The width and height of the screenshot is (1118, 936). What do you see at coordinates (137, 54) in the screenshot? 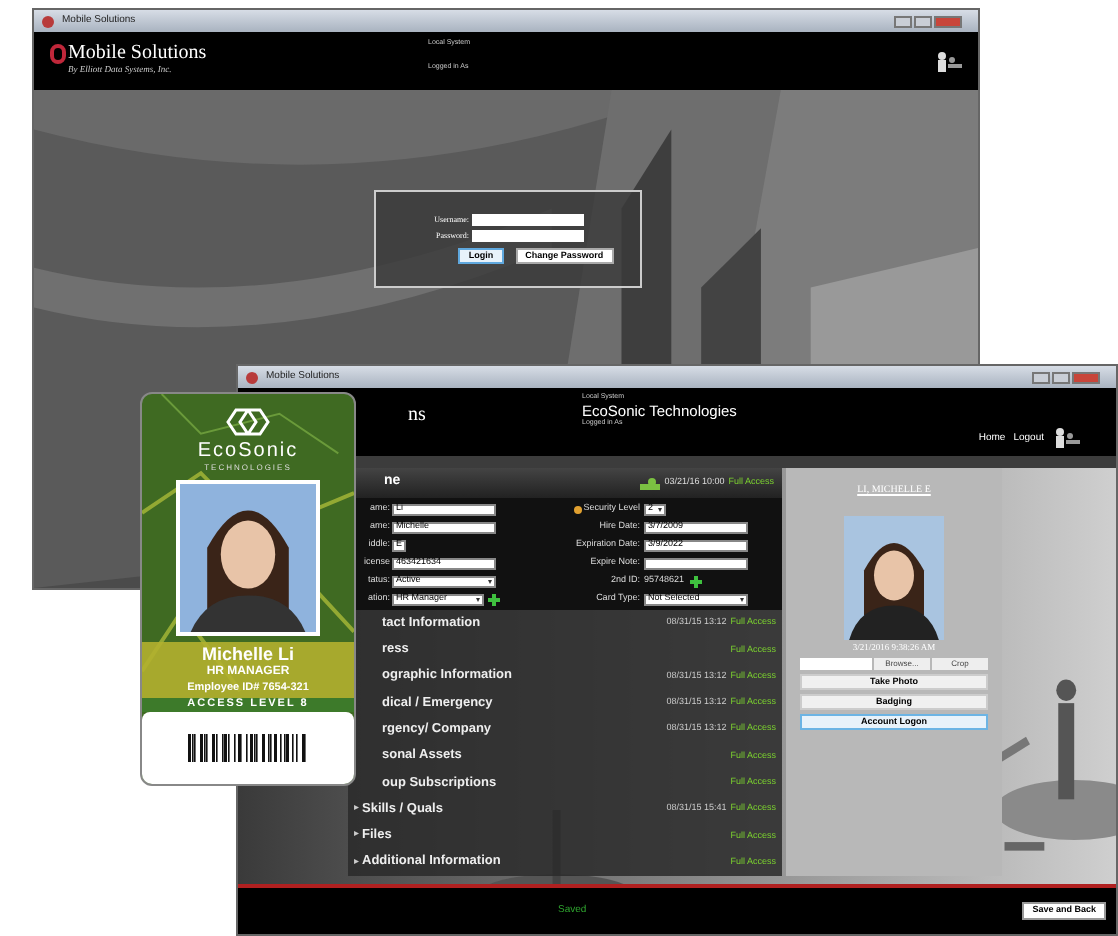
I see `logo-text: Mobile Solutions` at bounding box center [137, 54].